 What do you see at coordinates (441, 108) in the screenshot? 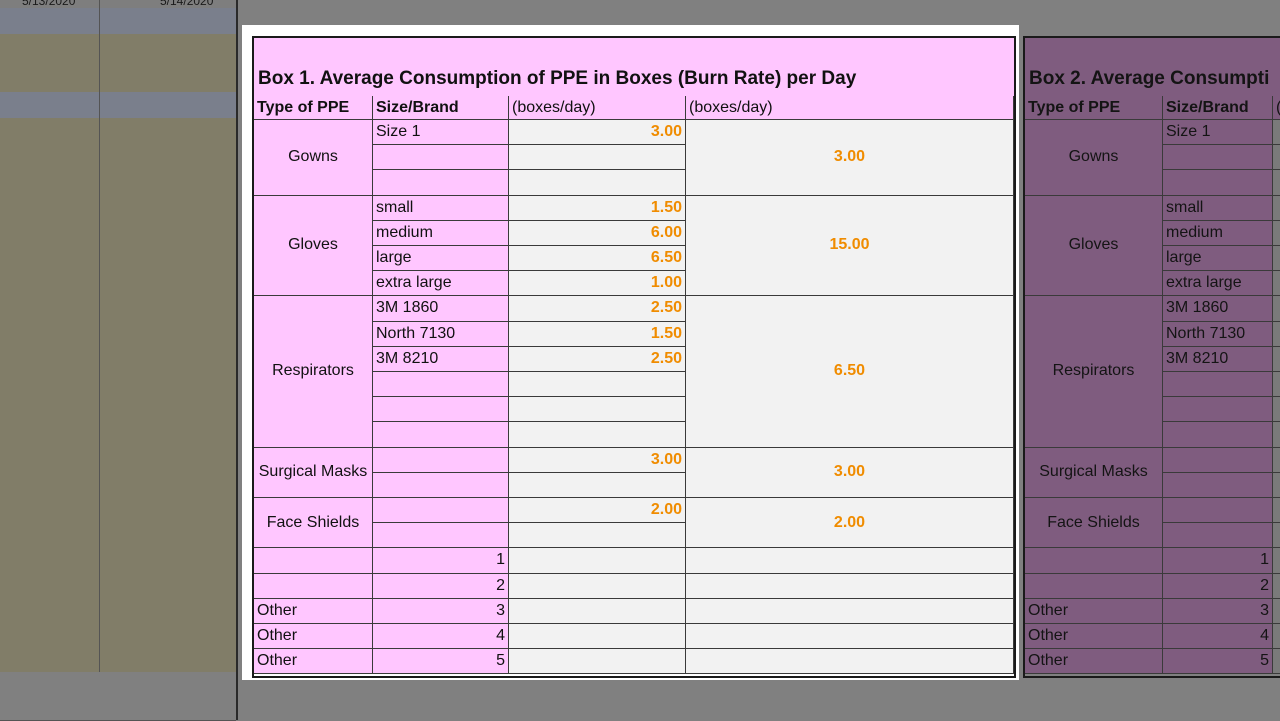
I see `box1-header-size: Size/Brand` at bounding box center [441, 108].